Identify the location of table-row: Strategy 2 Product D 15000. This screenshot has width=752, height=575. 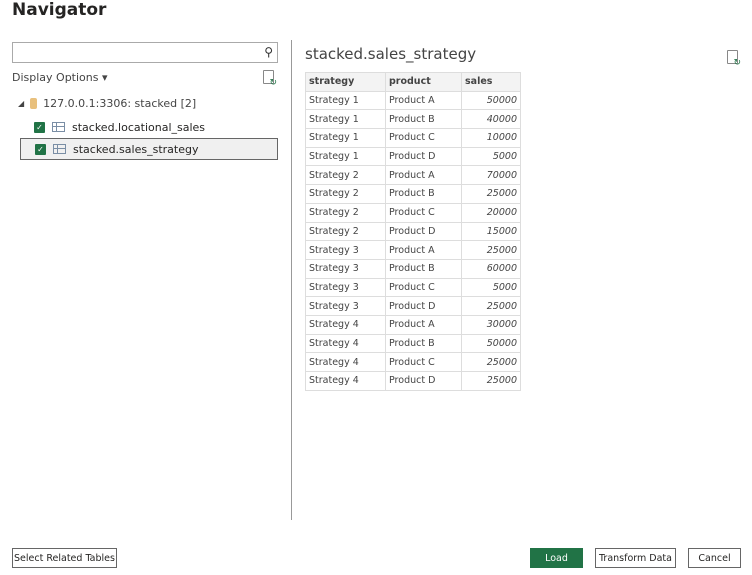
(413, 231).